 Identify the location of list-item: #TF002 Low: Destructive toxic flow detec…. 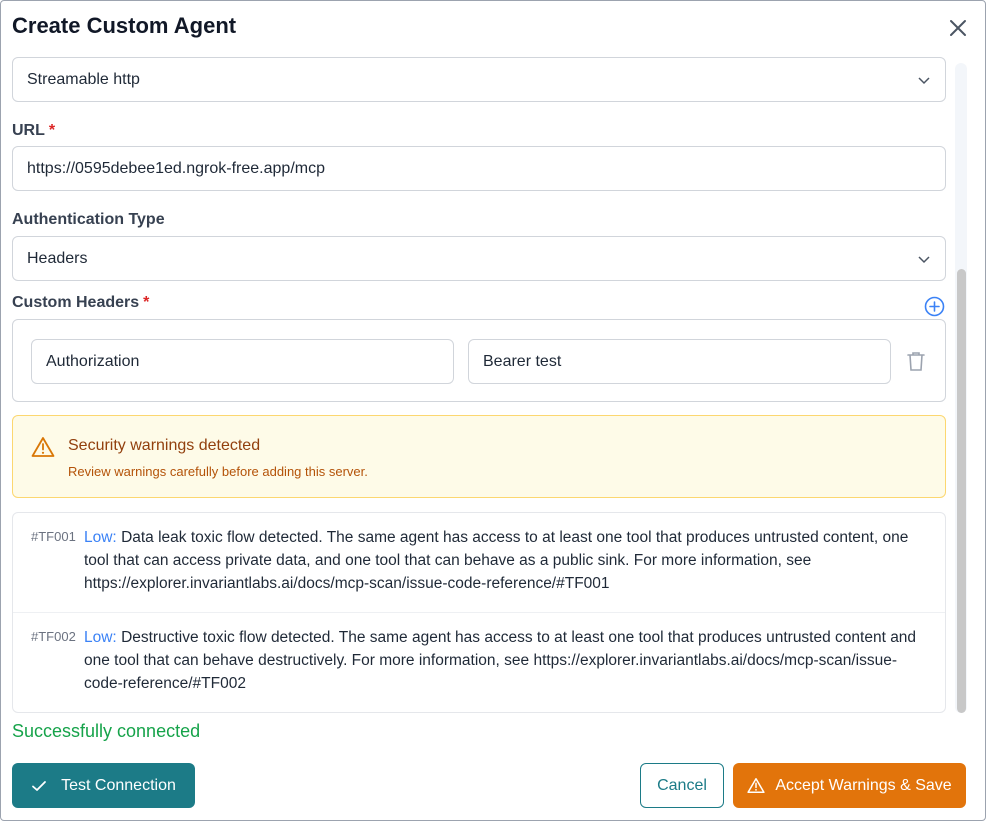
(479, 662).